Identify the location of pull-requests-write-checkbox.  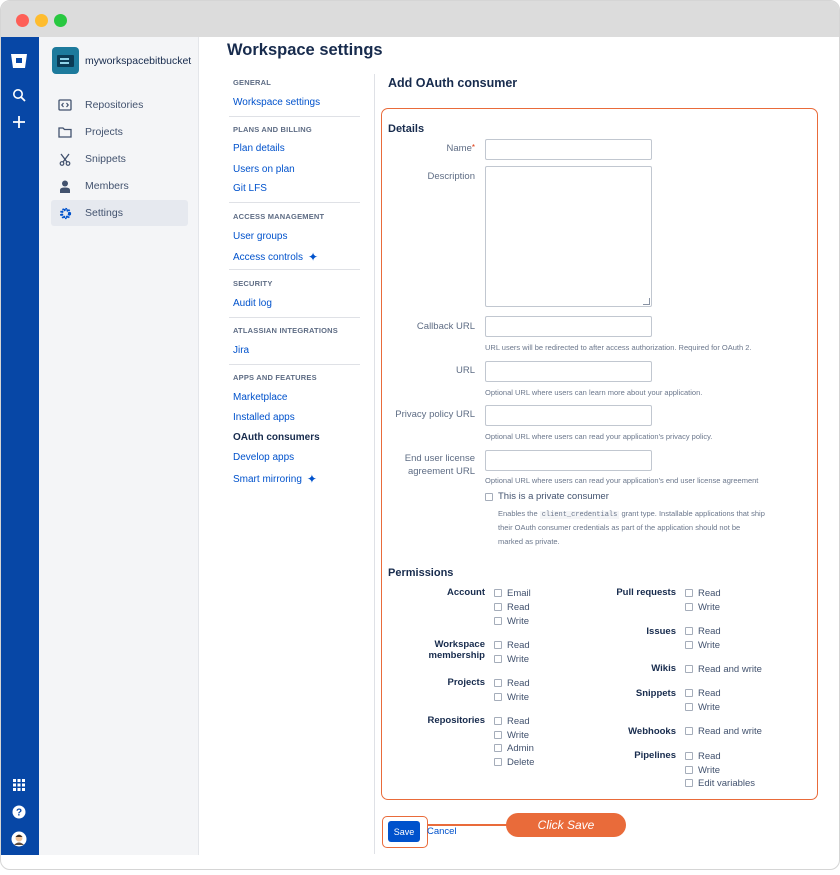
(689, 607).